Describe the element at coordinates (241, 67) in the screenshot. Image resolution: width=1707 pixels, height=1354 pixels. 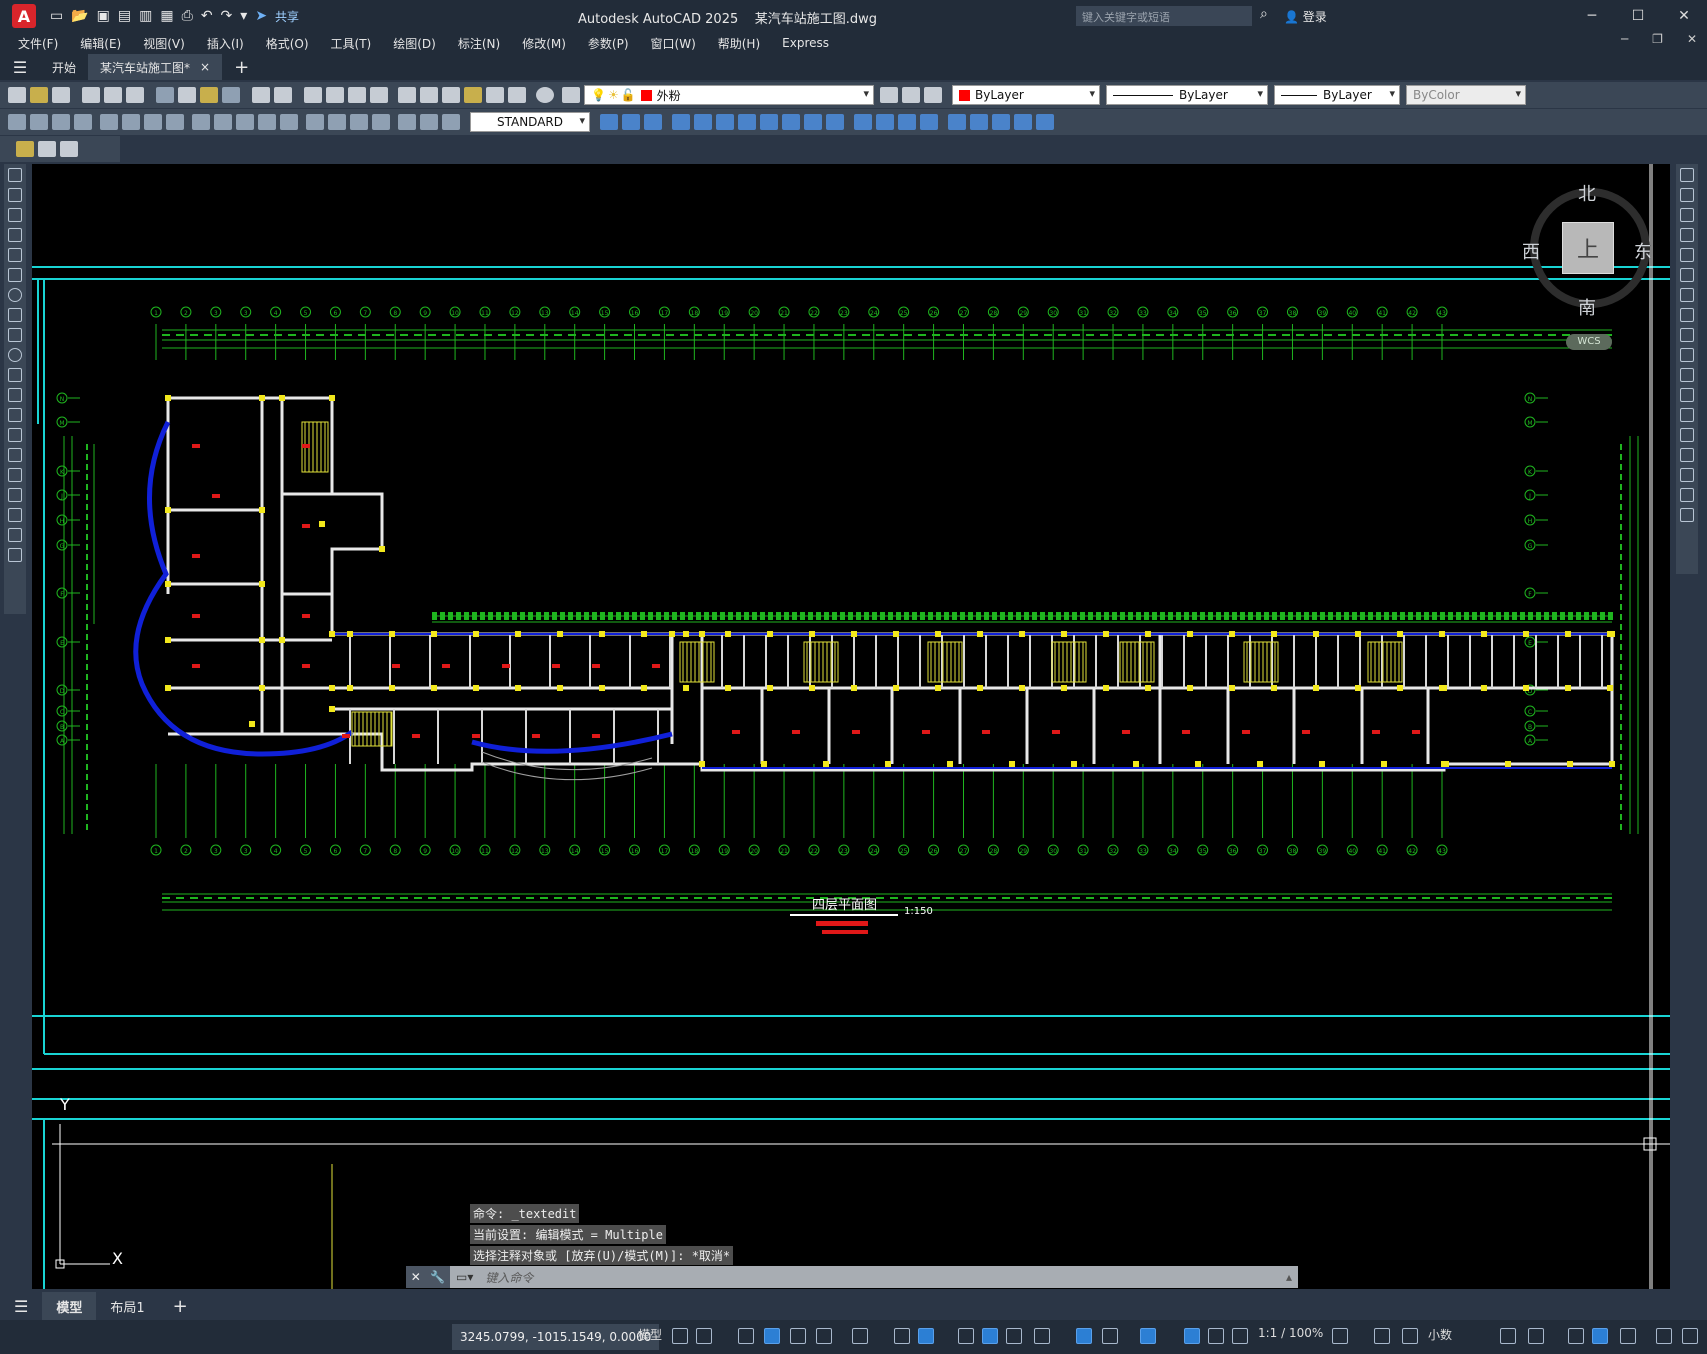
I see `new-tab-button: +` at that location.